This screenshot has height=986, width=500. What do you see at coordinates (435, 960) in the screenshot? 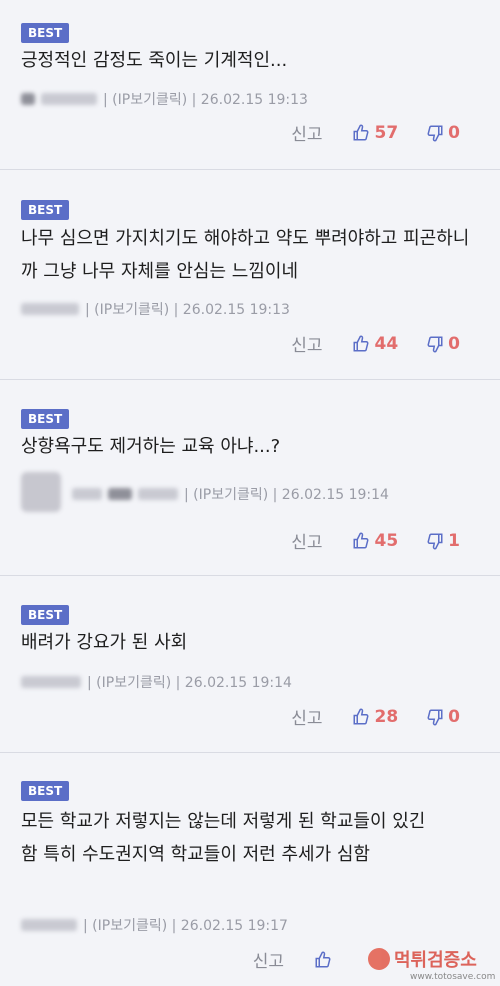
I see `watermark-brand: 먹튀검증소` at bounding box center [435, 960].